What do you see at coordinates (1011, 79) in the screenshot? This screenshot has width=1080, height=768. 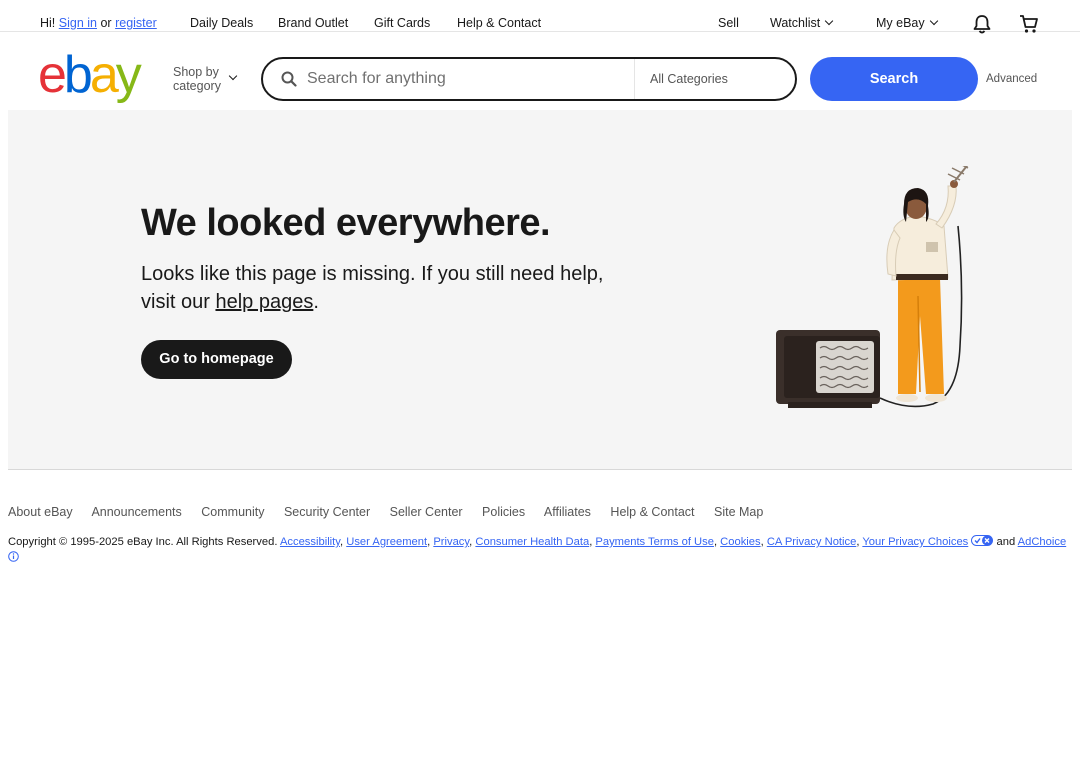 I see `advanced-search-link: Advanced` at bounding box center [1011, 79].